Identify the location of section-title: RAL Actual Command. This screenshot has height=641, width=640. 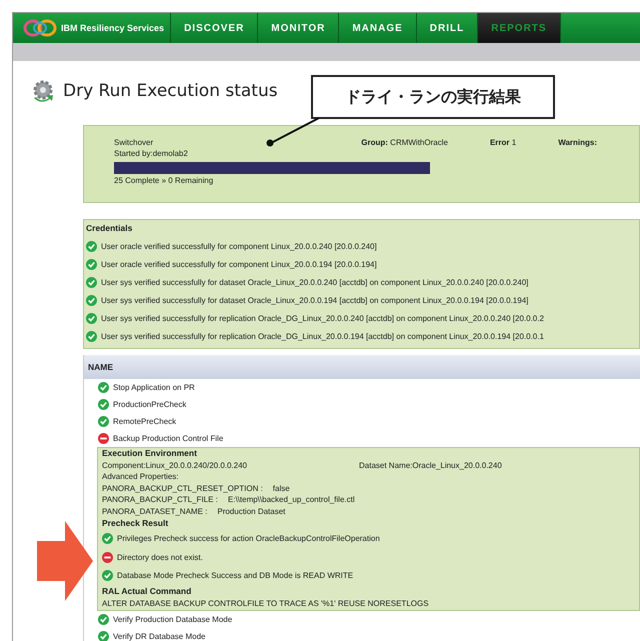
(147, 591).